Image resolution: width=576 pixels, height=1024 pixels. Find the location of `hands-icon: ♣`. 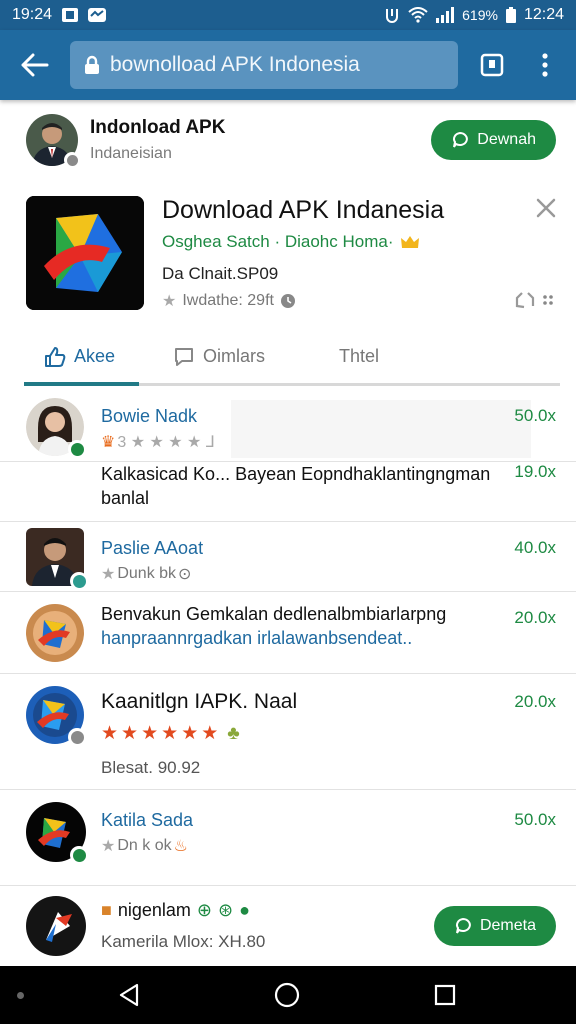

hands-icon: ♣ is located at coordinates (234, 733).